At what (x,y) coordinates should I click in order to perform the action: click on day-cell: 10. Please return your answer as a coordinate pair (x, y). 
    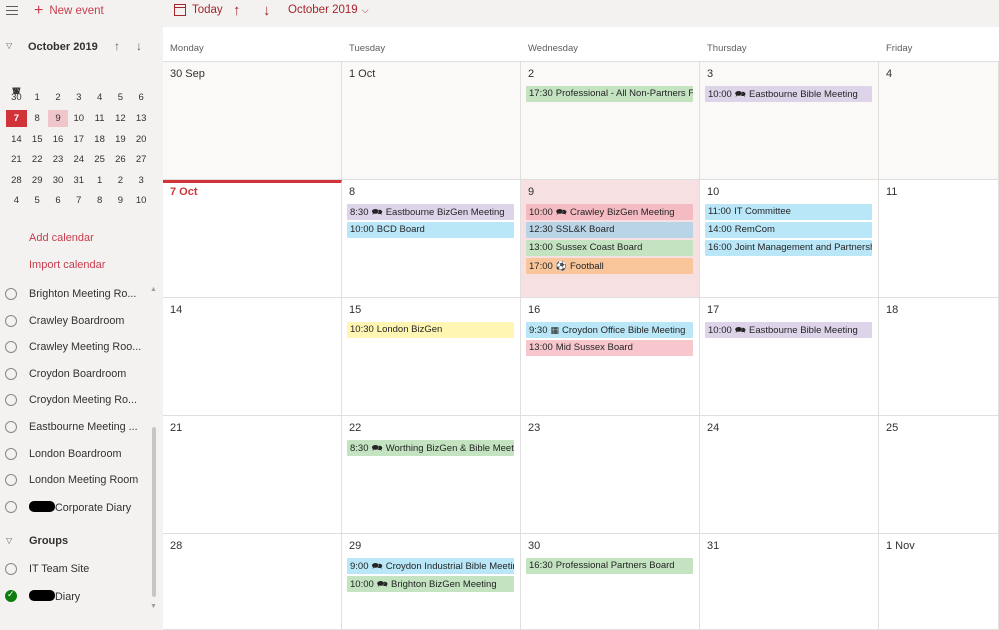
    Looking at the image, I should click on (789, 238).